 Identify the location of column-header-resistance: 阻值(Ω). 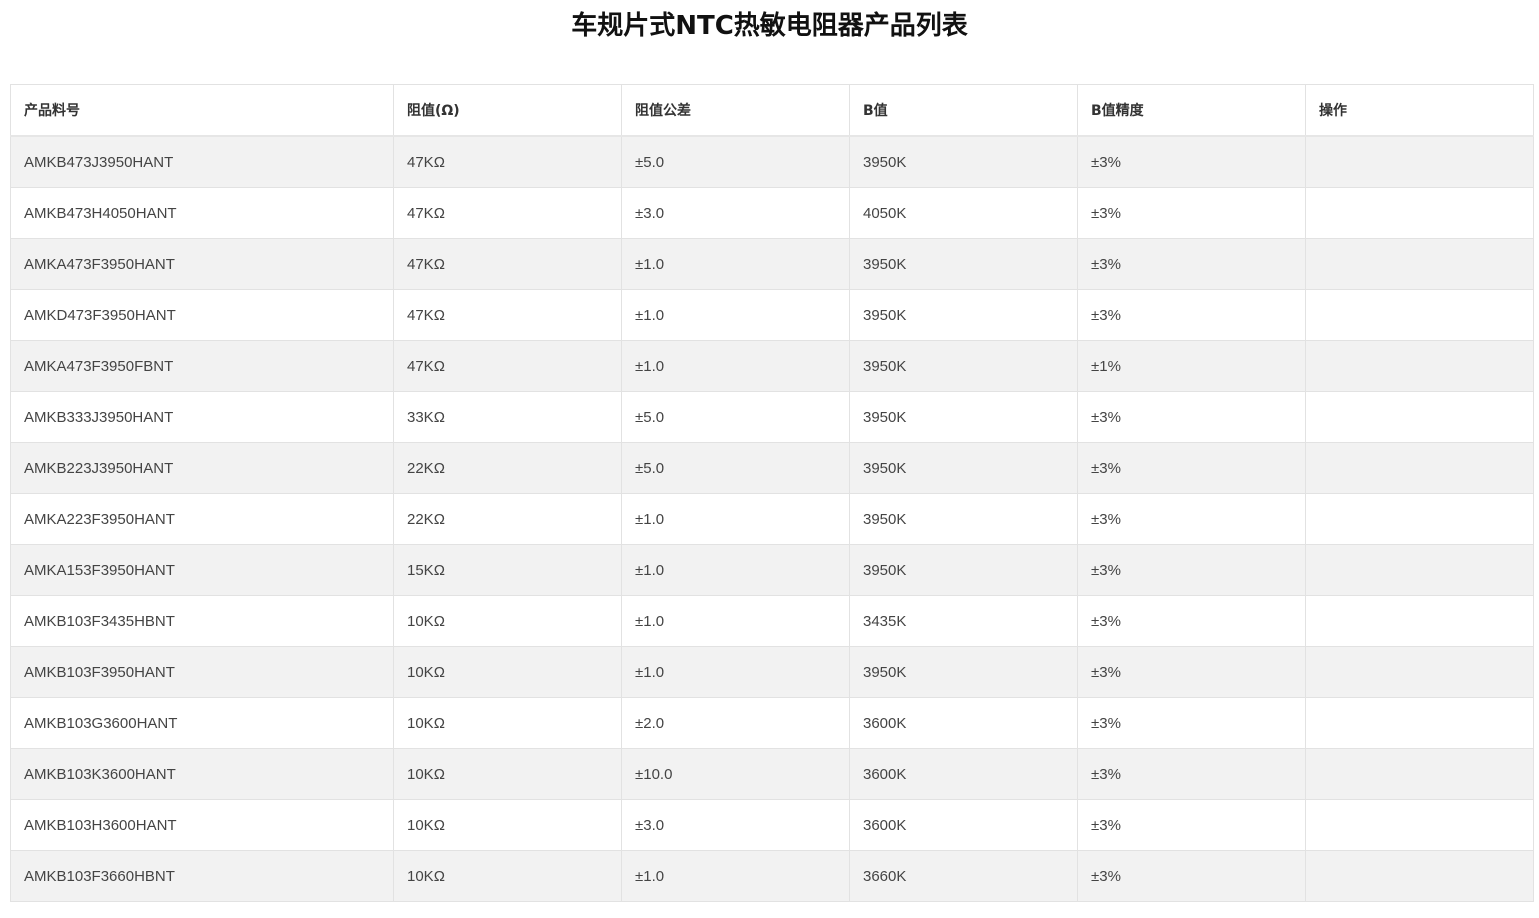
(507, 110).